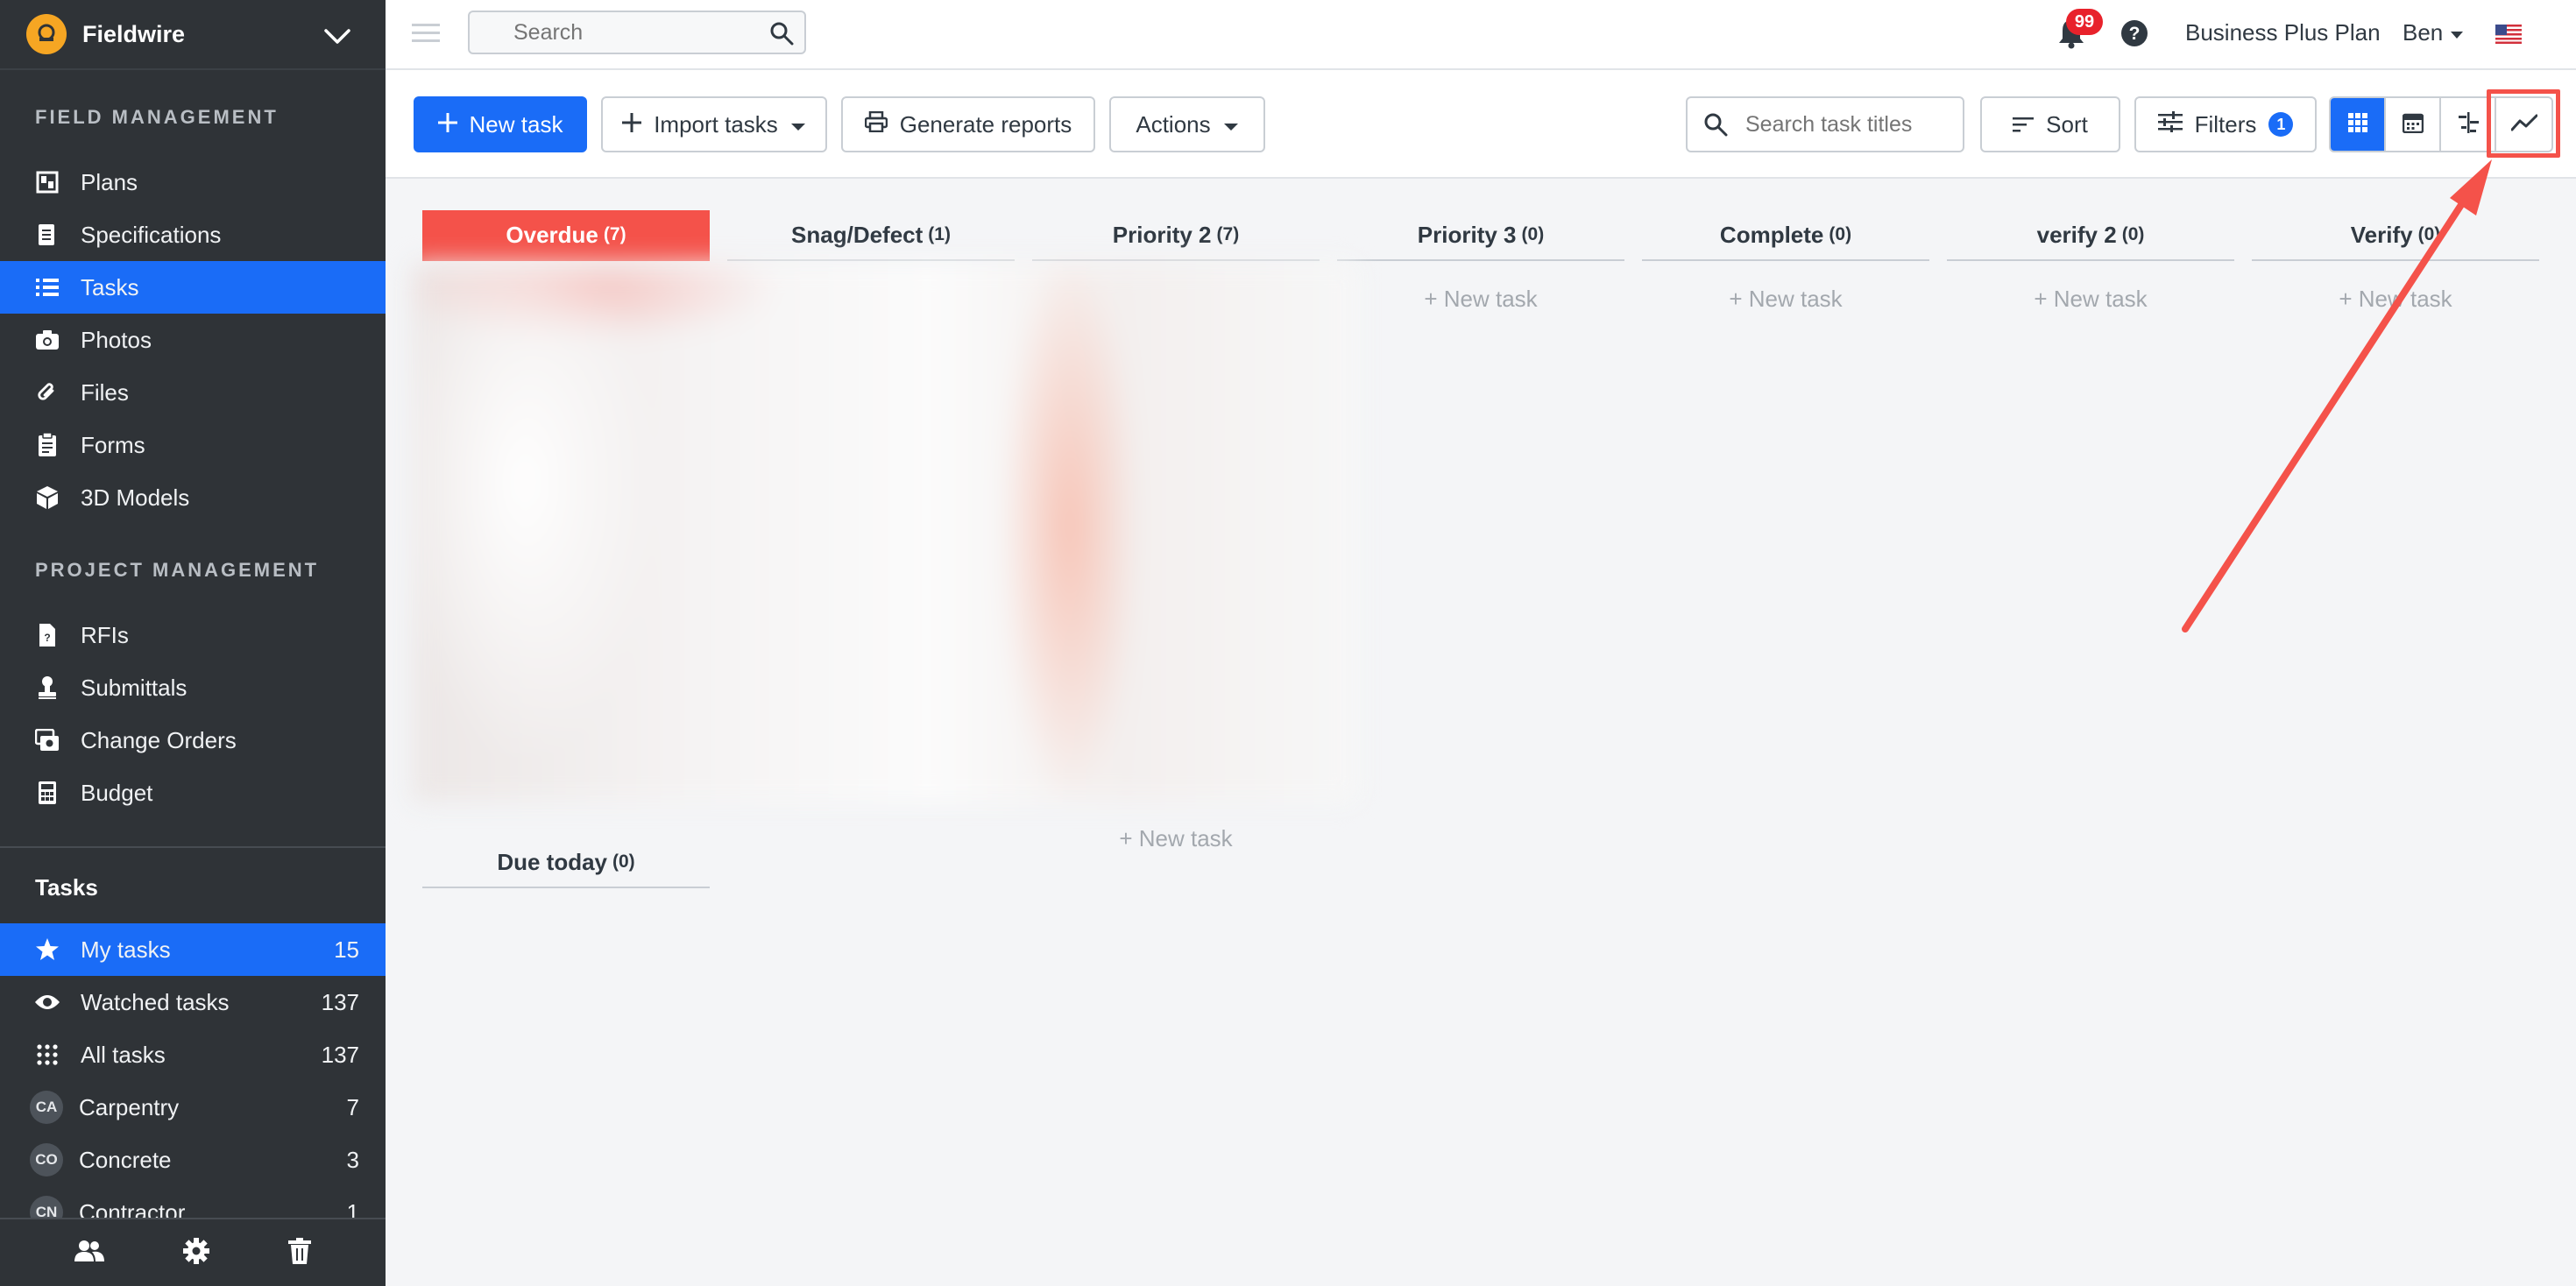 This screenshot has height=1286, width=2576. I want to click on sidebar-item-label: Forms, so click(113, 444).